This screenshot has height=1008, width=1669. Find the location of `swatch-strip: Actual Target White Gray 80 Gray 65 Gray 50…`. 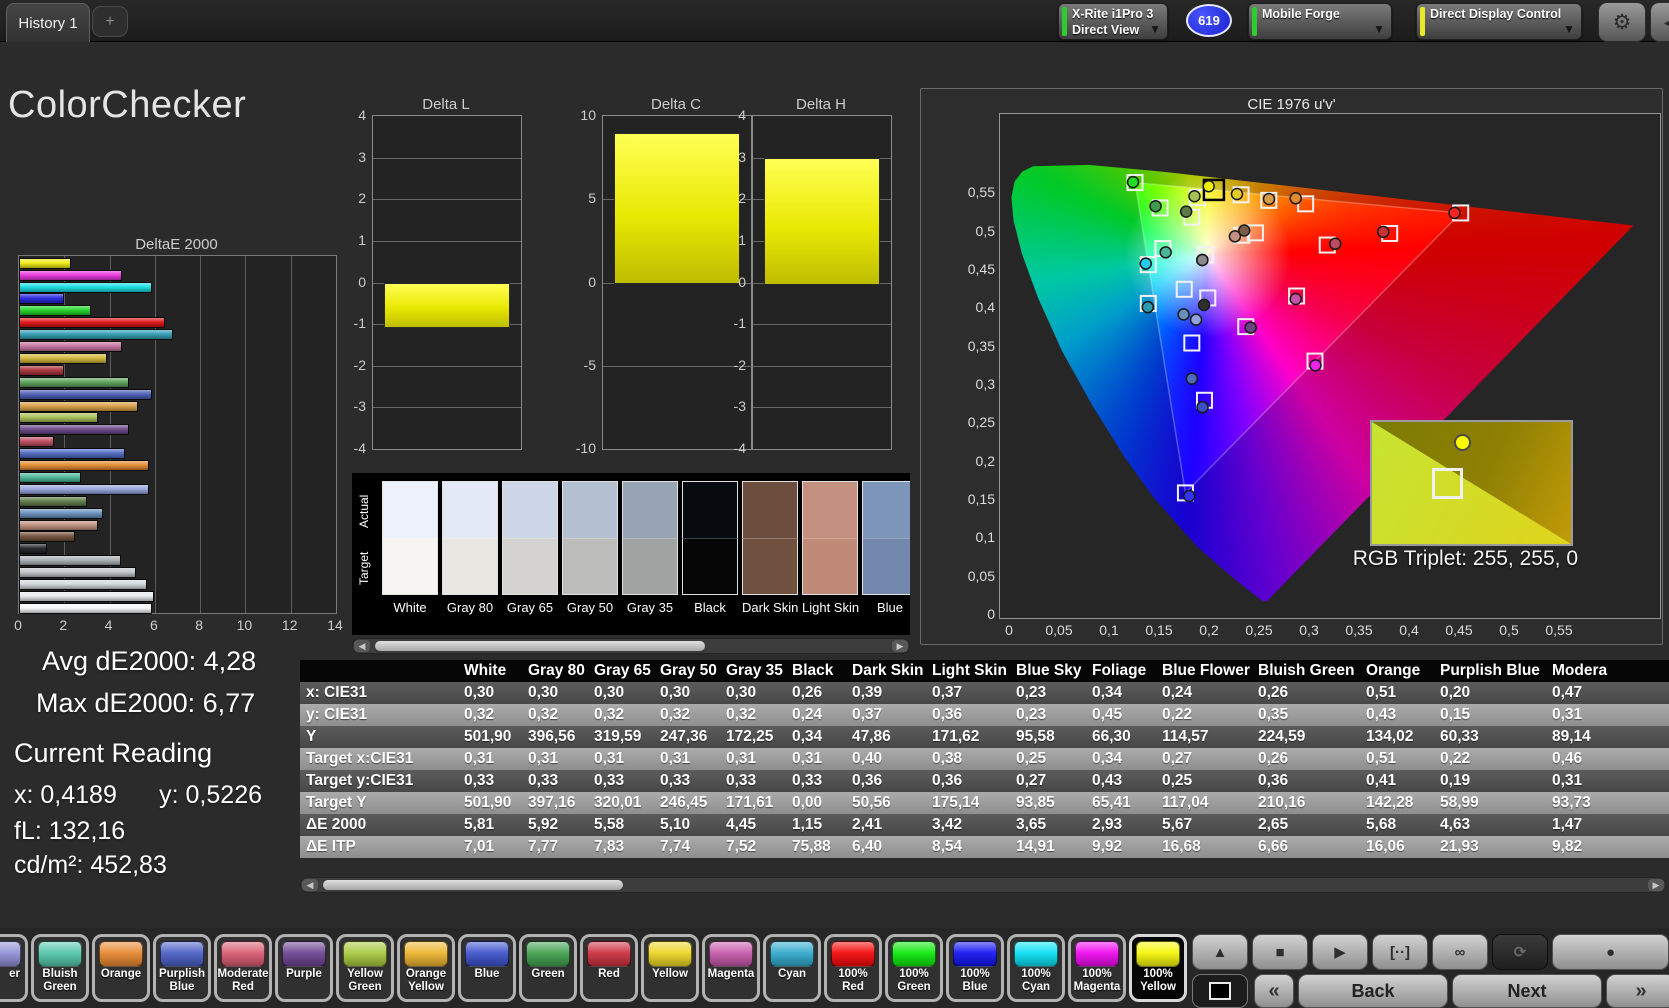

swatch-strip: Actual Target White Gray 80 Gray 65 Gray 50… is located at coordinates (631, 554).